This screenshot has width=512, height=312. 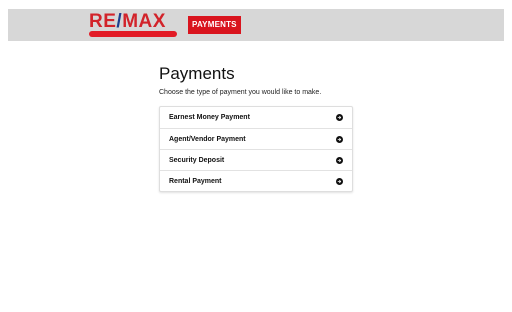 What do you see at coordinates (256, 138) in the screenshot?
I see `payment-option-agent-vendor: Agent/Vendor Payment` at bounding box center [256, 138].